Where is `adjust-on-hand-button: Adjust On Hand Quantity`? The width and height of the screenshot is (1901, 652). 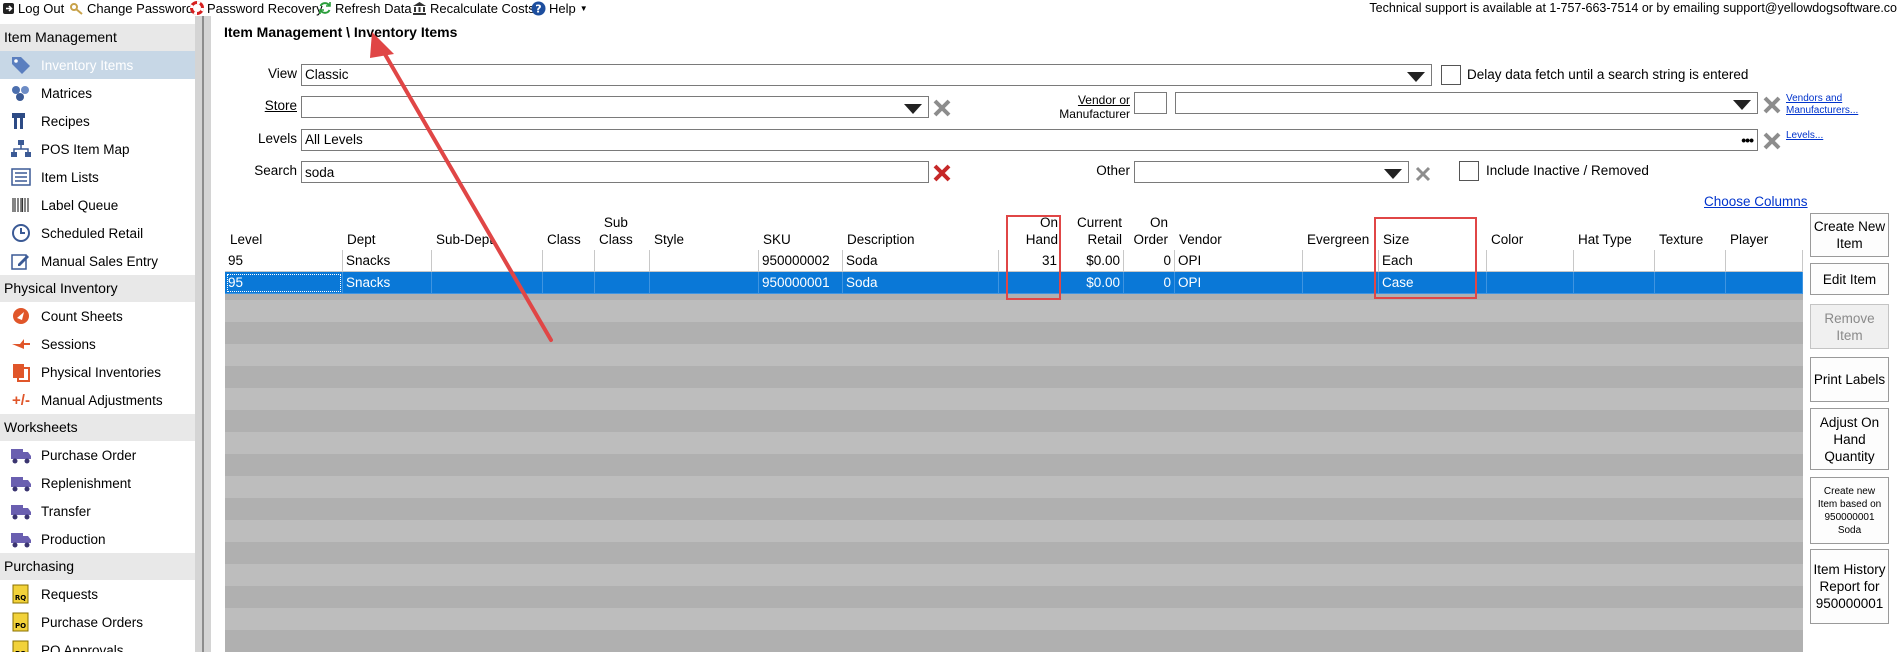
adjust-on-hand-button: Adjust On Hand Quantity is located at coordinates (1849, 439).